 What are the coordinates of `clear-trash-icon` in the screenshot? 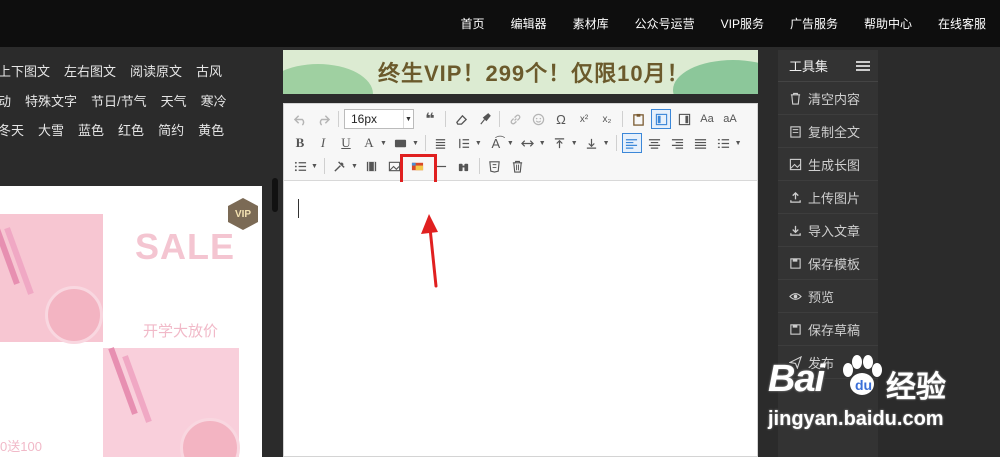 It's located at (518, 166).